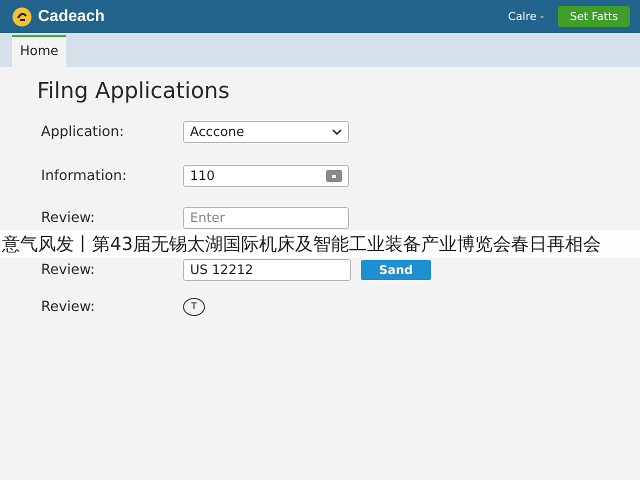 The height and width of the screenshot is (480, 640). Describe the element at coordinates (83, 132) in the screenshot. I see `field-label: Application:` at that location.